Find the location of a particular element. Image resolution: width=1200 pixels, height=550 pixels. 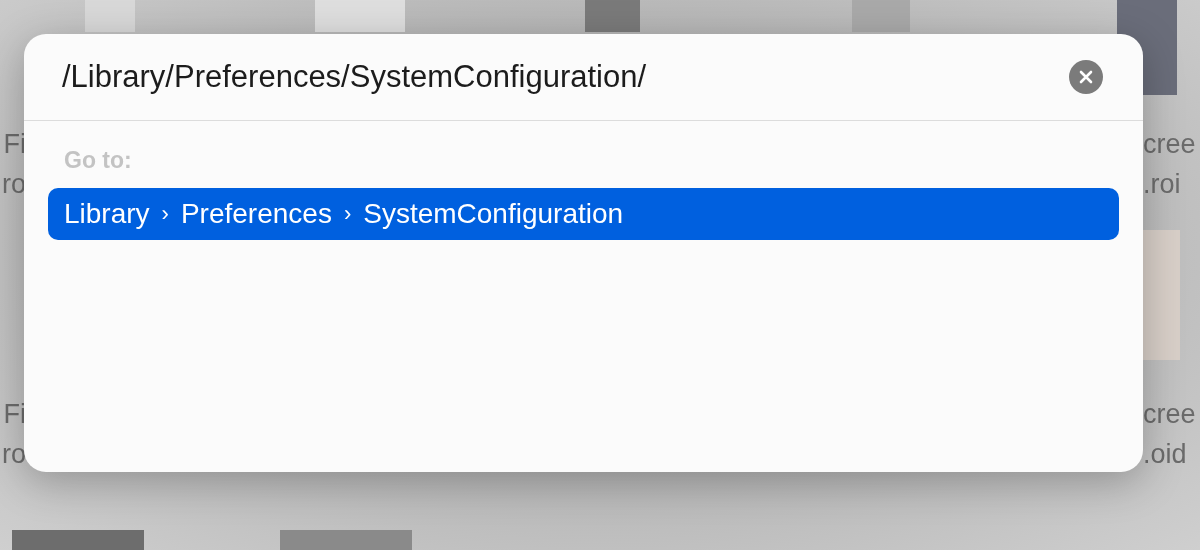

close-icon is located at coordinates (1086, 77).